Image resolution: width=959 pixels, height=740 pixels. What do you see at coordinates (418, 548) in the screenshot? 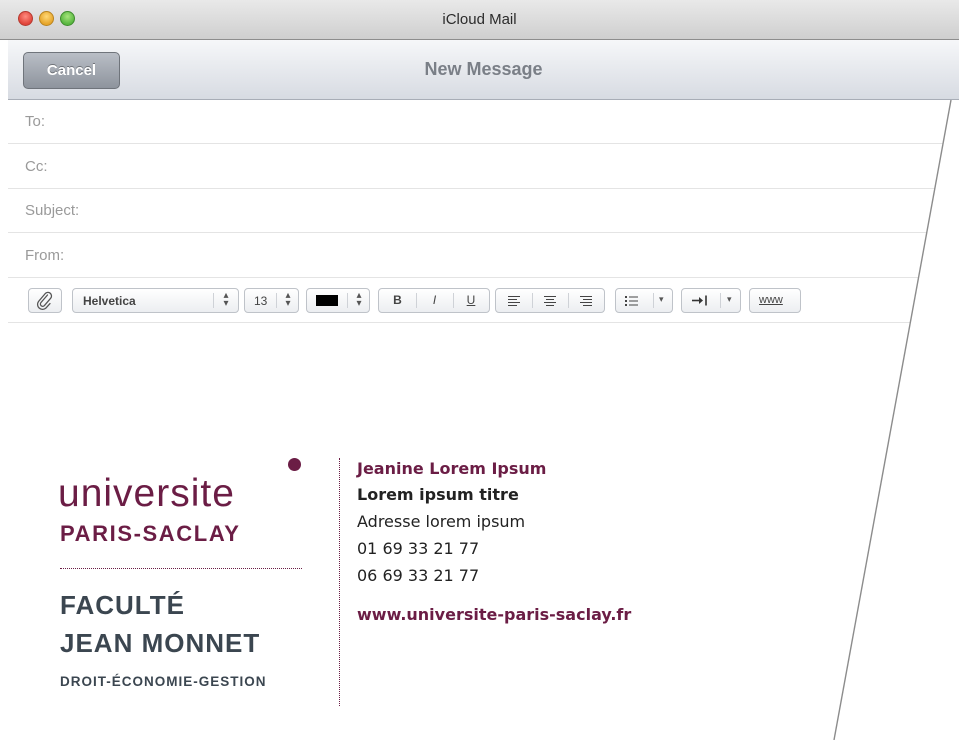
I see `signature-phone-1: 01 69 33 21 77` at bounding box center [418, 548].